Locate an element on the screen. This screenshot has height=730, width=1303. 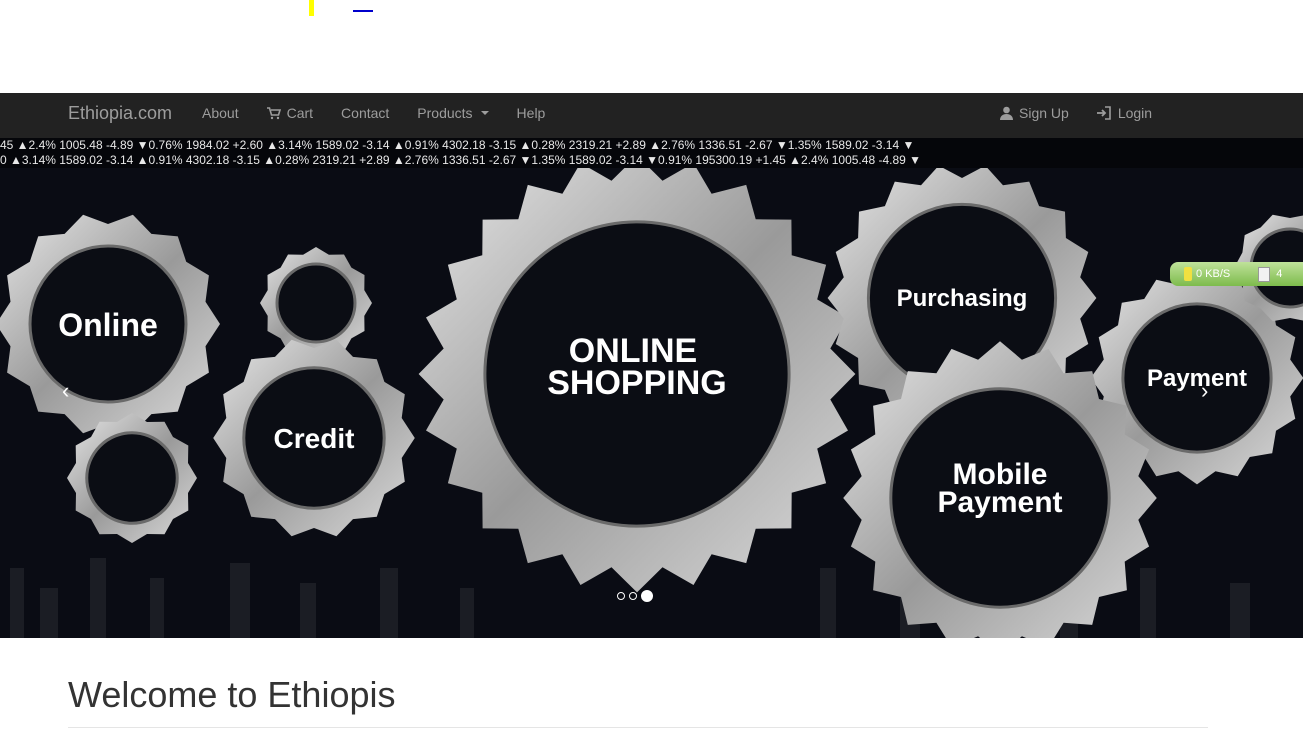
carousel-prev-button: ‹ is located at coordinates (65, 391).